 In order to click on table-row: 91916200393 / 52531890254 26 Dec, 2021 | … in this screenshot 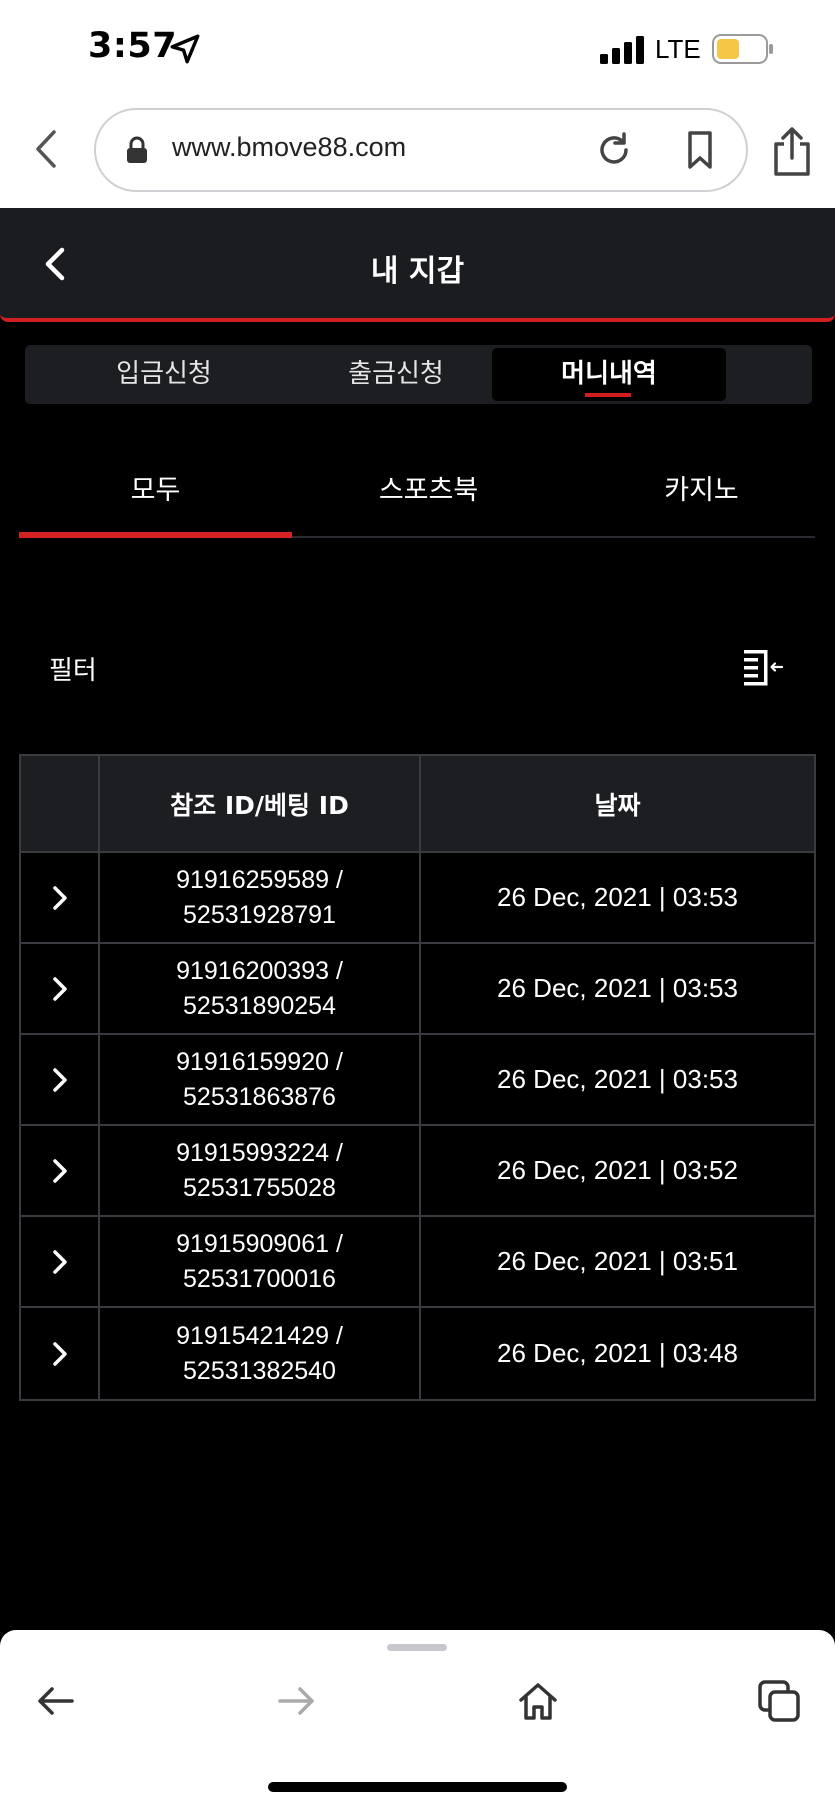, I will do `click(417, 989)`.